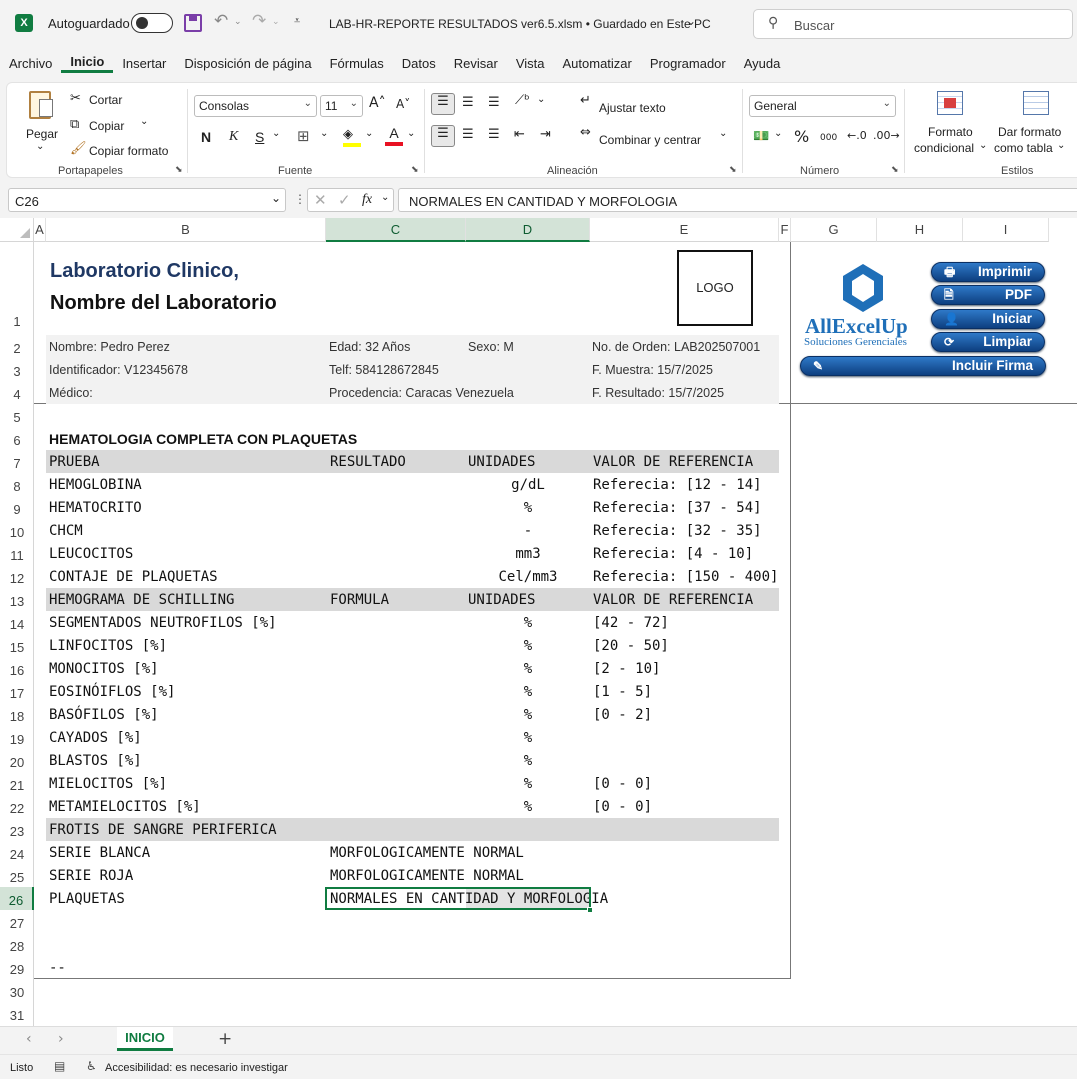 The width and height of the screenshot is (1077, 1079). What do you see at coordinates (17, 622) in the screenshot?
I see `row-header: 14` at bounding box center [17, 622].